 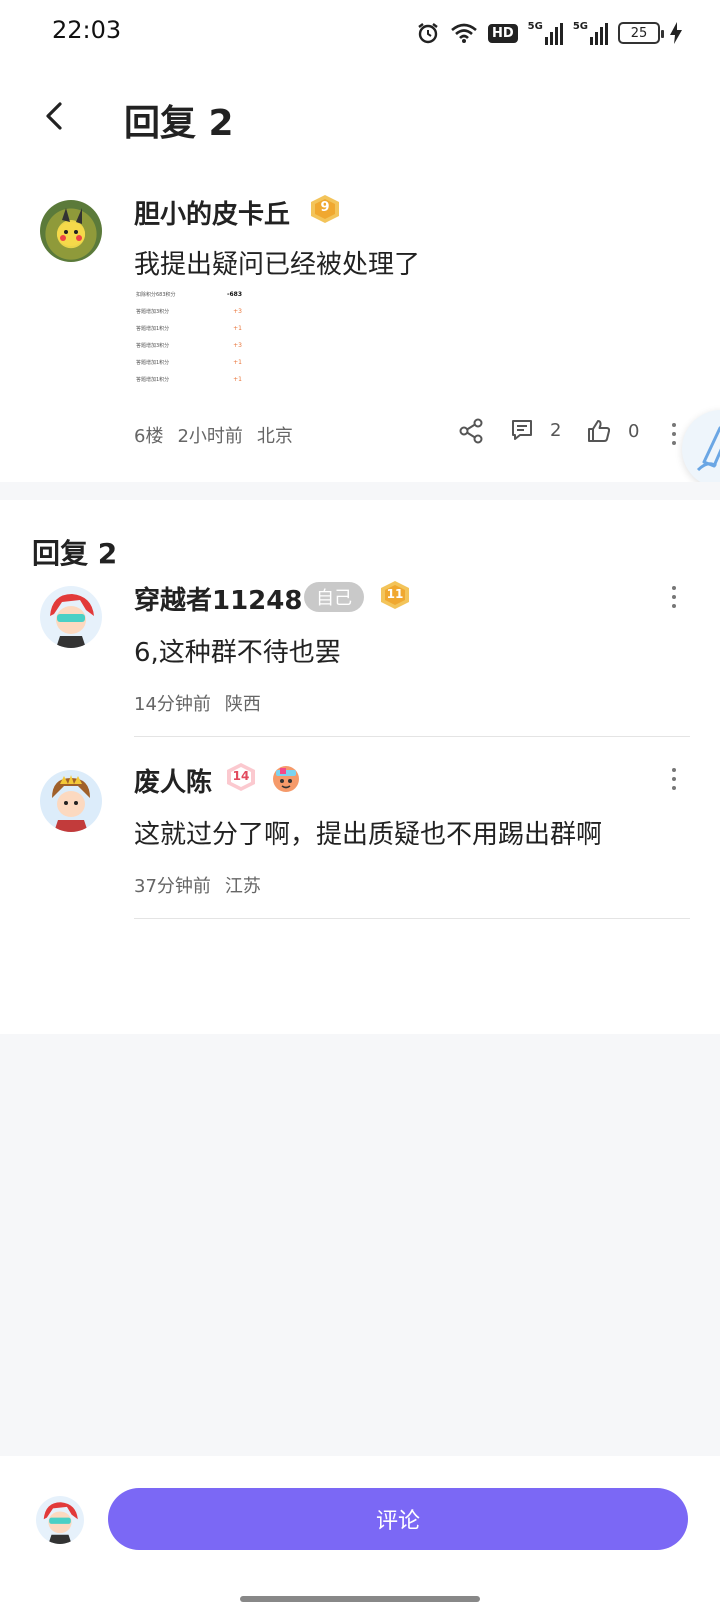 I want to click on back-button, so click(x=54, y=116).